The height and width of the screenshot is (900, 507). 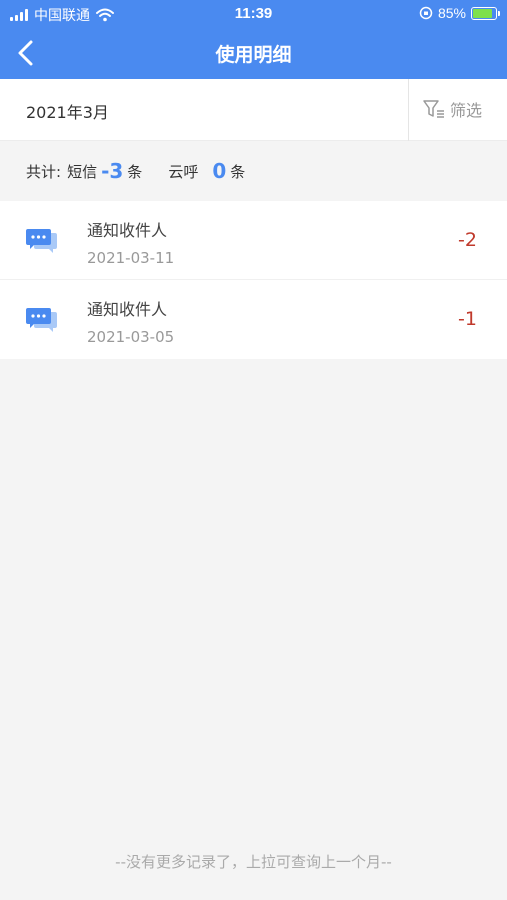 I want to click on record-date: 2021-03-11, so click(x=131, y=258).